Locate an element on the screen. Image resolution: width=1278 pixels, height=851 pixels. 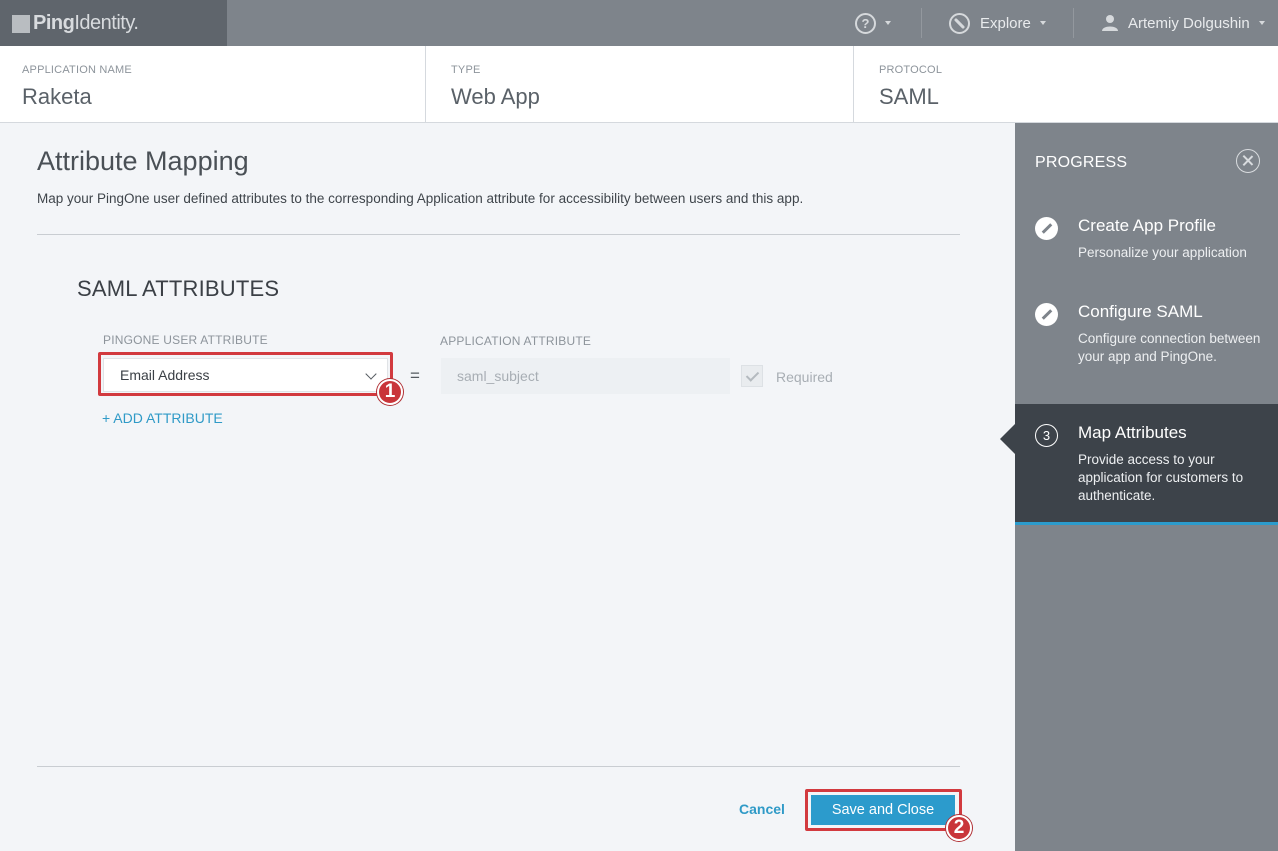
compass-icon is located at coordinates (959, 23).